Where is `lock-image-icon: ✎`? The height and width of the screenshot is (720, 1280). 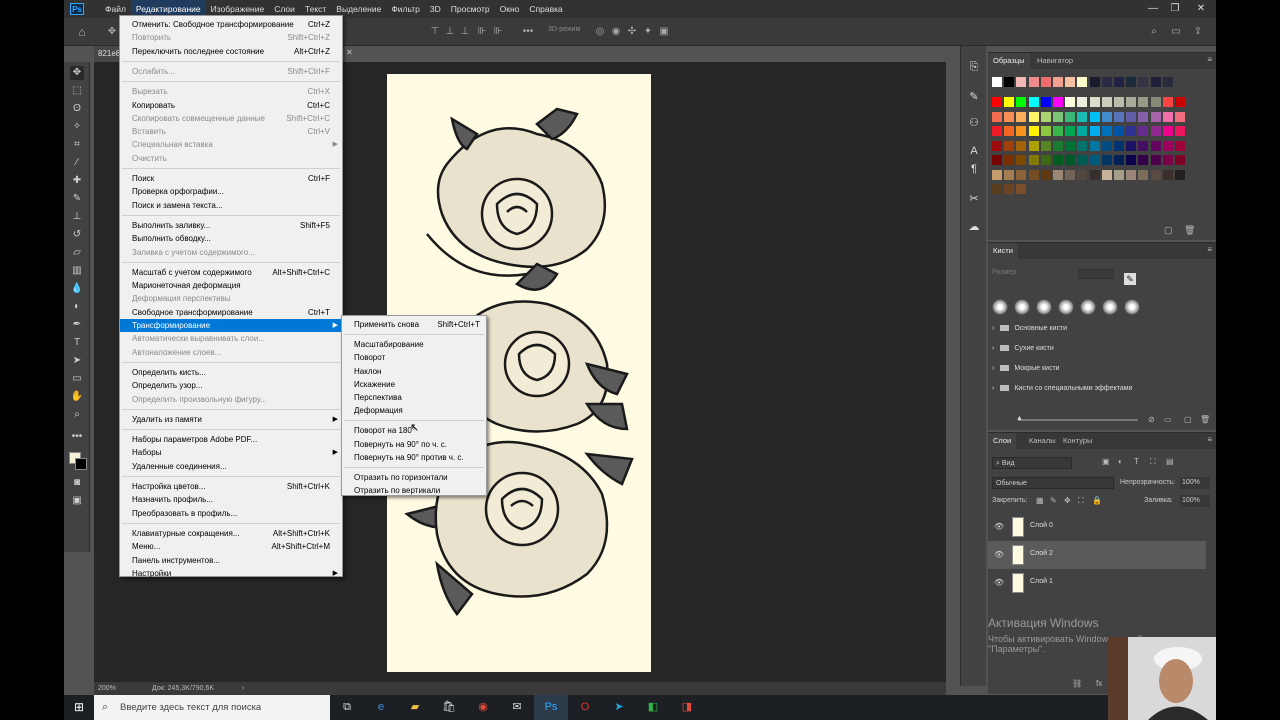 lock-image-icon: ✎ is located at coordinates (1053, 500).